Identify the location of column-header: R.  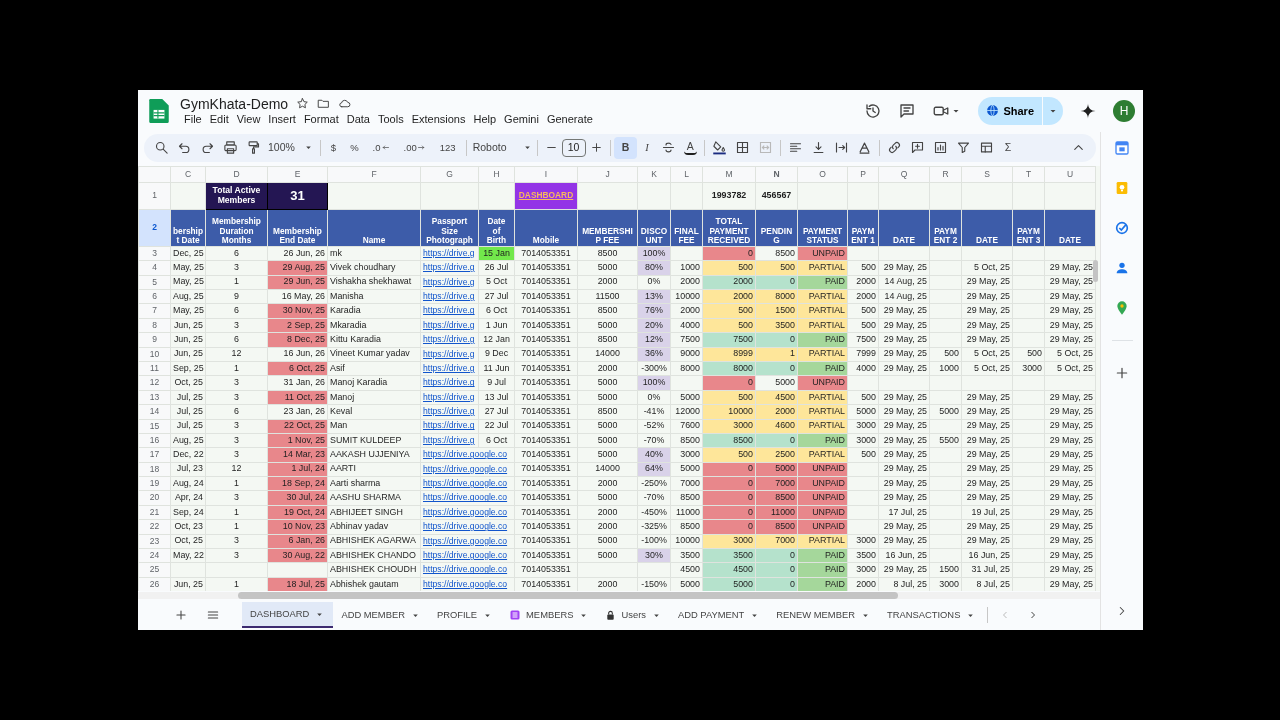
(945, 174).